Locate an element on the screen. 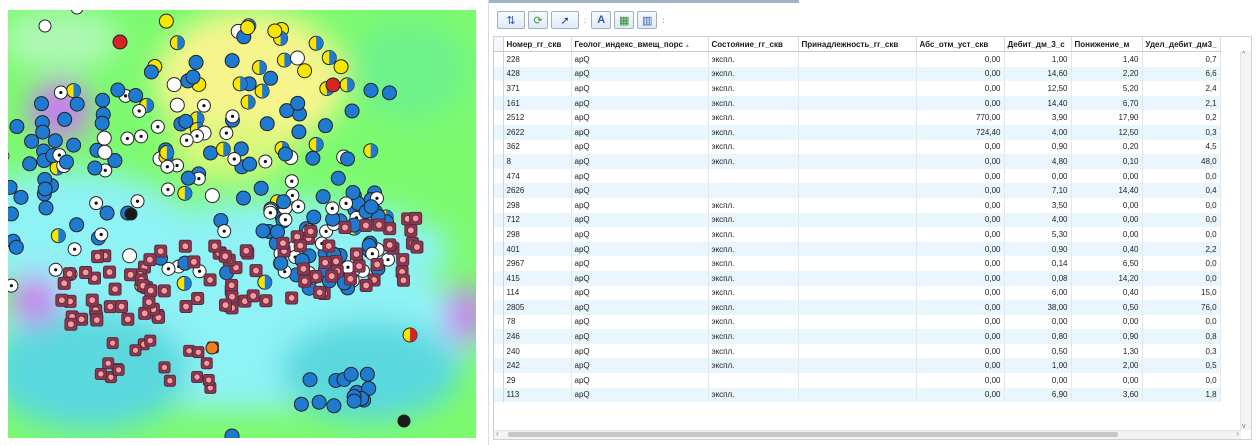  table-row: 240 apQ экспл. 0,00 0,50 1,30 0,3 is located at coordinates (857, 351).